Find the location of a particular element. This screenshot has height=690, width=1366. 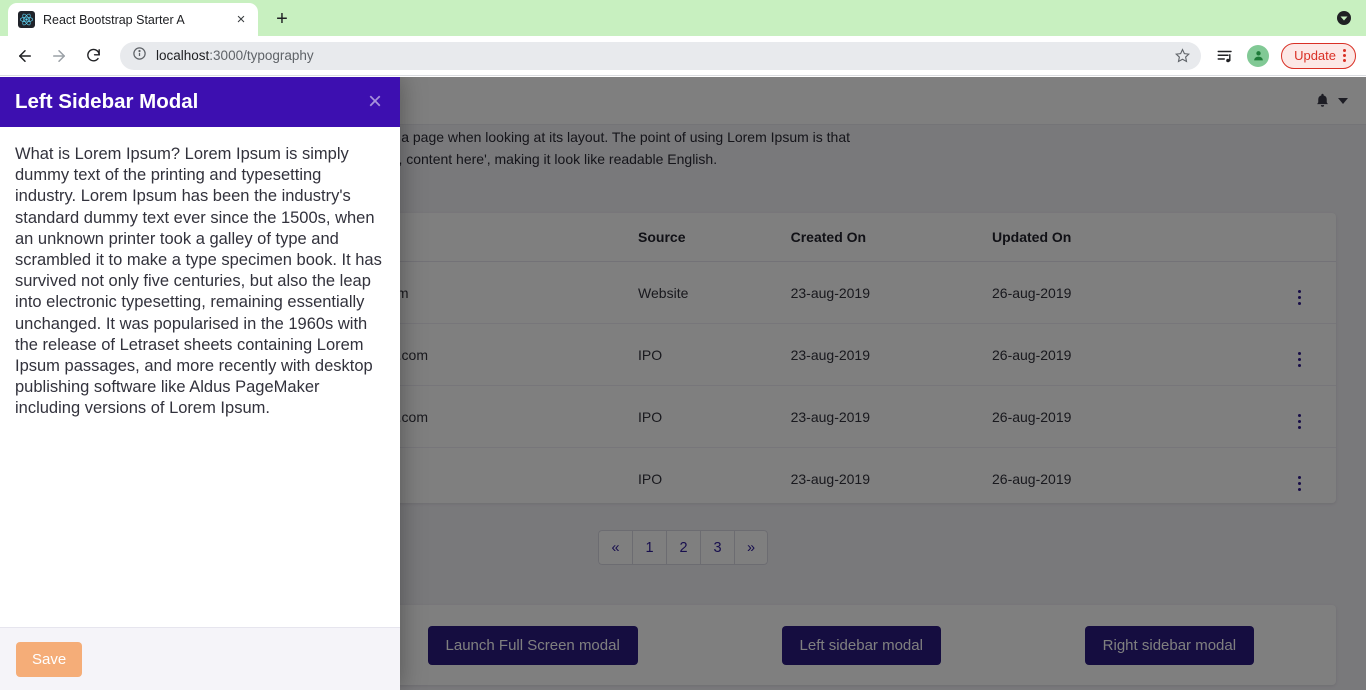

url-path: :3000/typography is located at coordinates (261, 55).